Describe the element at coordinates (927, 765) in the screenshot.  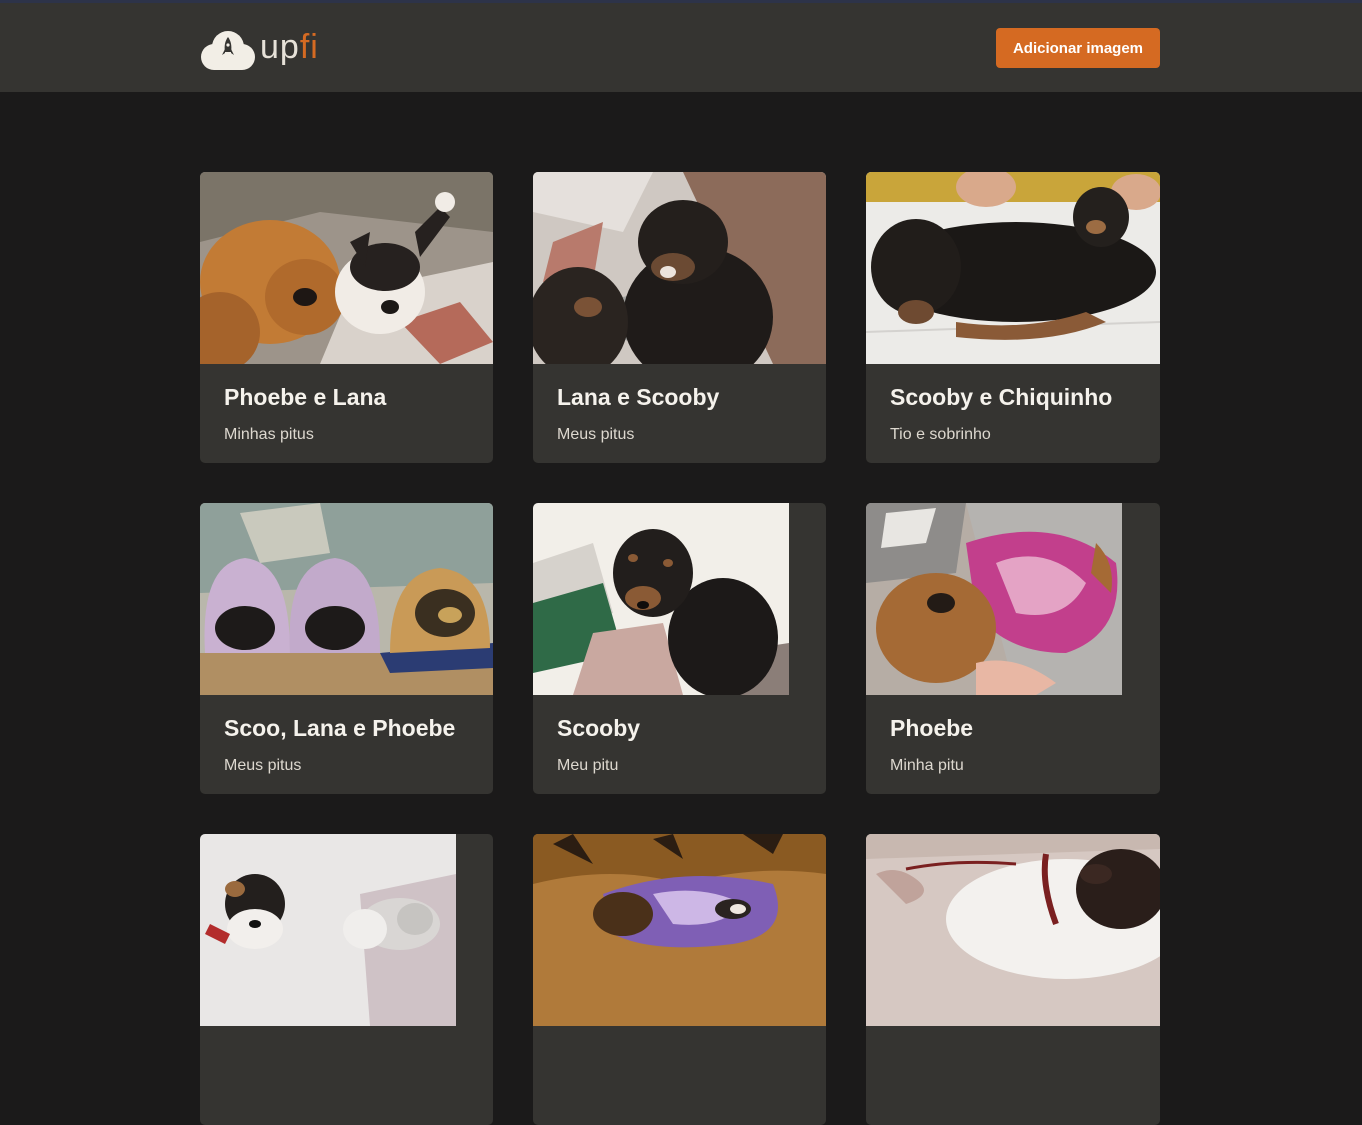
I see `card-description: Minha pitu` at that location.